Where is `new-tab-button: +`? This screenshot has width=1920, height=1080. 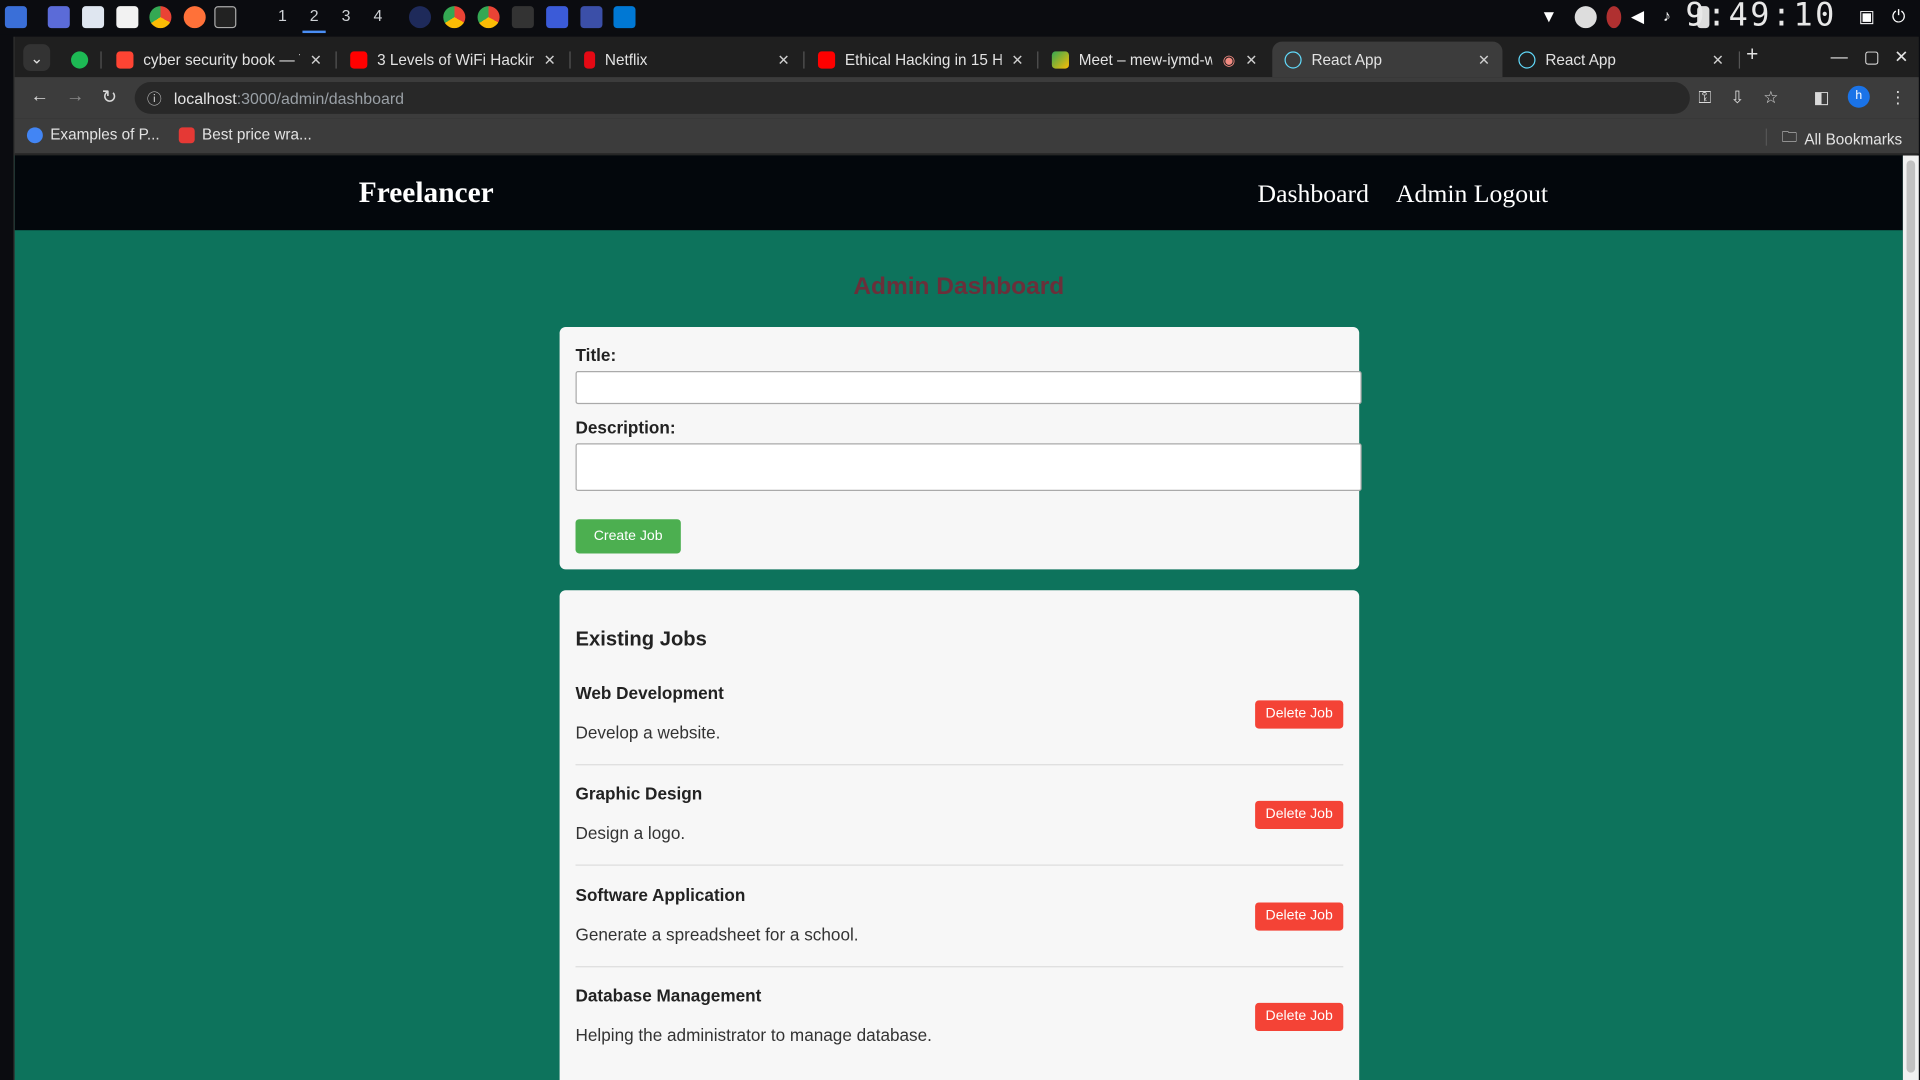 new-tab-button: + is located at coordinates (1752, 55).